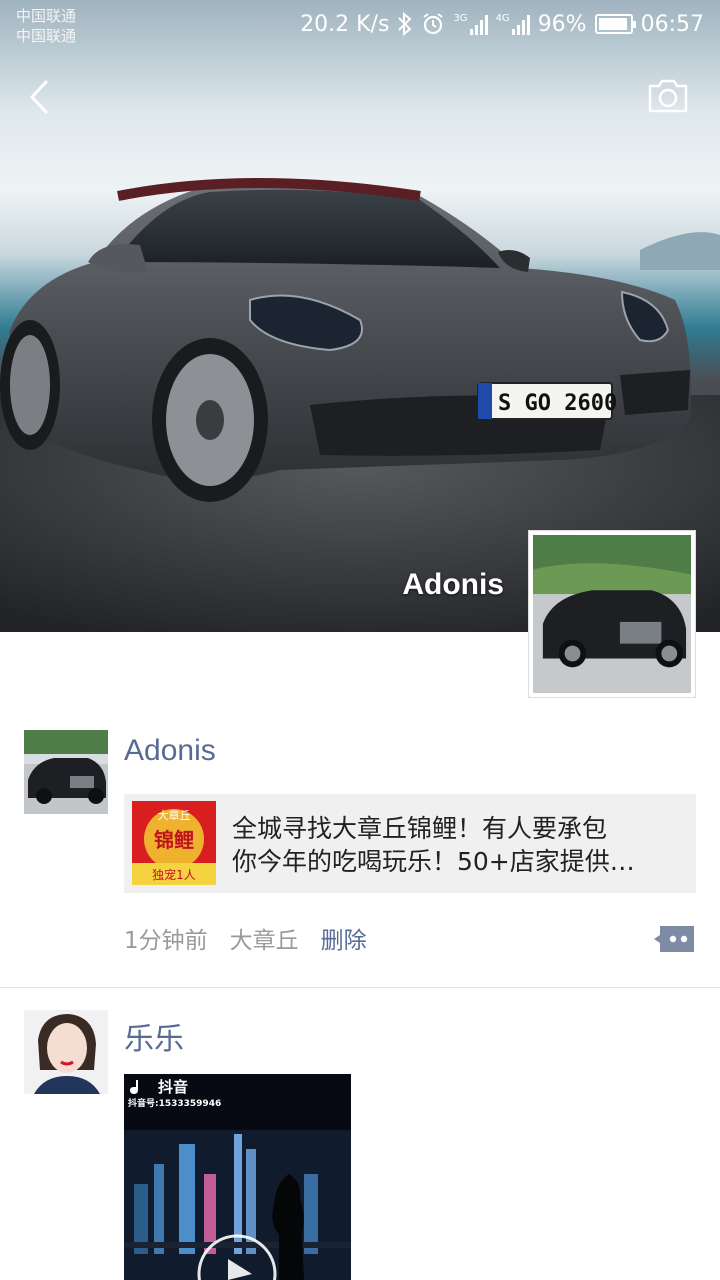  I want to click on alarm-icon, so click(433, 24).